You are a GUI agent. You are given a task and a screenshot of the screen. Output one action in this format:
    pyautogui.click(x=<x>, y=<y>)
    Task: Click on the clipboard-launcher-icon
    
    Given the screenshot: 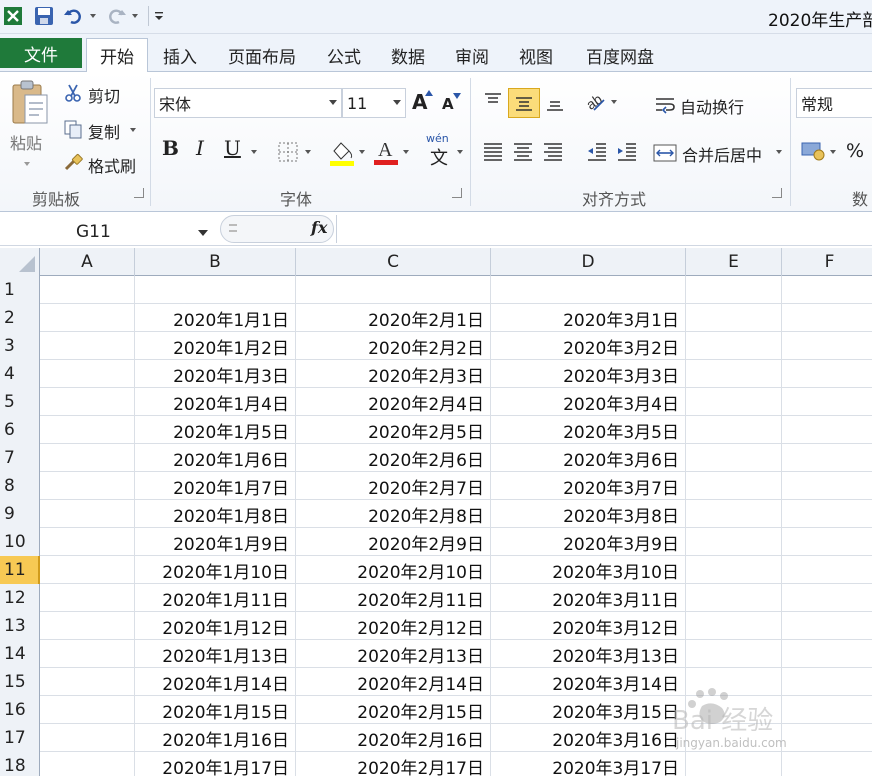 What is the action you would take?
    pyautogui.click(x=139, y=193)
    